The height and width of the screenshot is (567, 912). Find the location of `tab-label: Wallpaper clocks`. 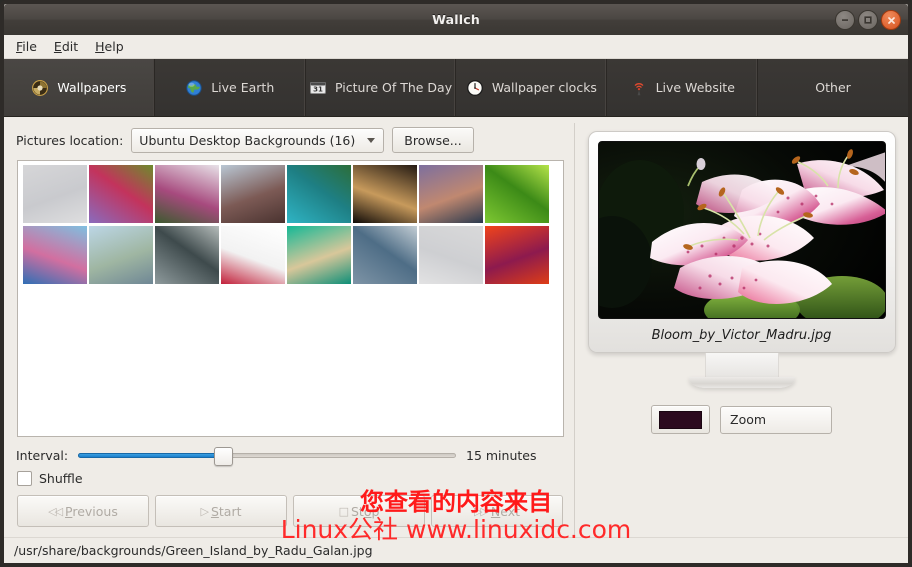

tab-label: Wallpaper clocks is located at coordinates (544, 87).